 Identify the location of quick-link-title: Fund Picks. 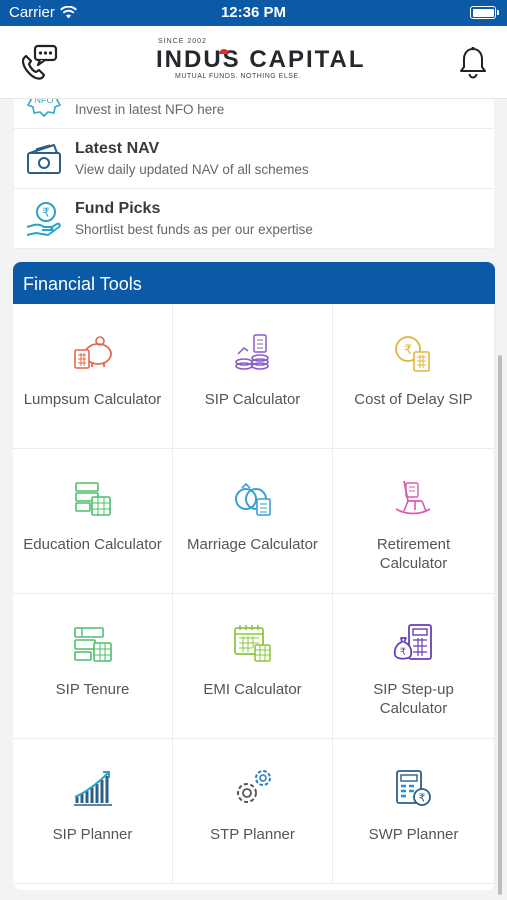
(118, 208).